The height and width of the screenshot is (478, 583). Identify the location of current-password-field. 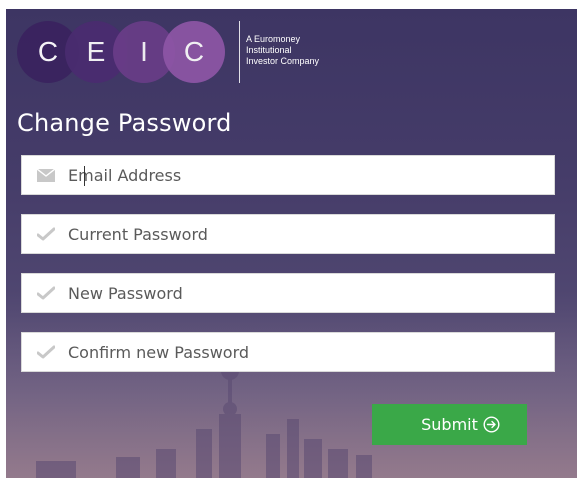
(288, 234).